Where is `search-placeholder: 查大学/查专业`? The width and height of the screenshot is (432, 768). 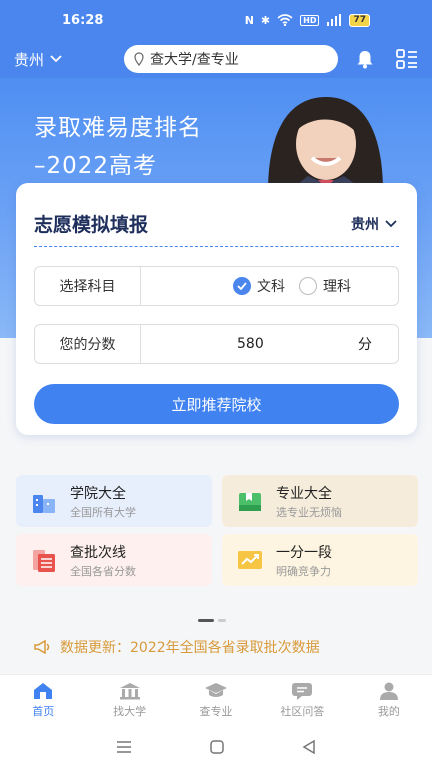 search-placeholder: 查大学/查专业 is located at coordinates (194, 60).